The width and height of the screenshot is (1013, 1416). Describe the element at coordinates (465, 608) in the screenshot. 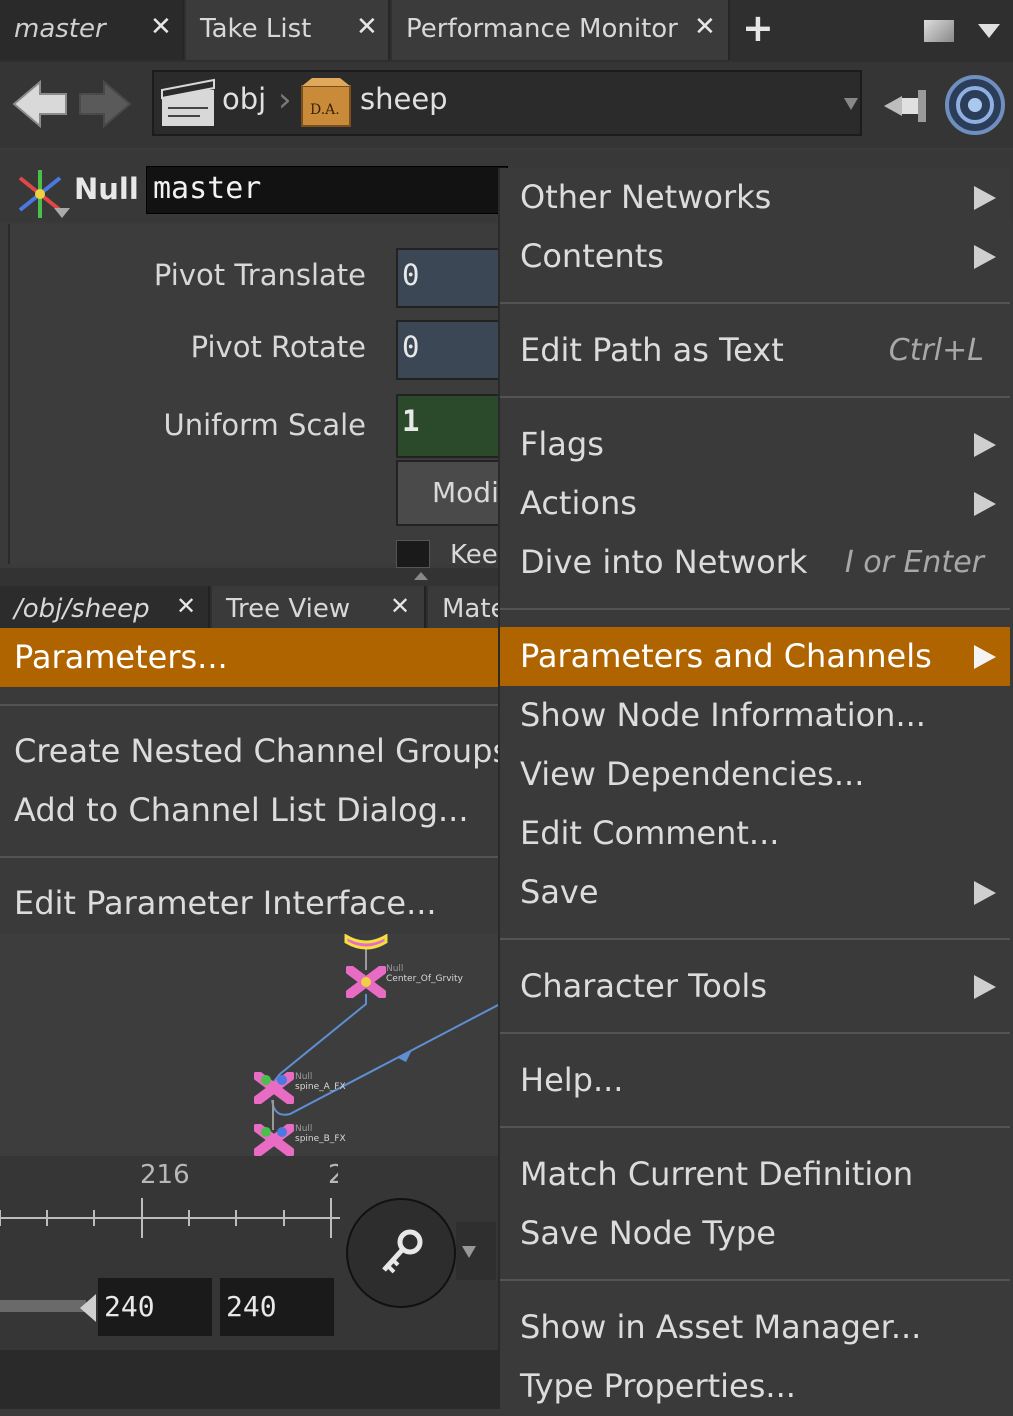

I see `tab-material: Mate` at that location.